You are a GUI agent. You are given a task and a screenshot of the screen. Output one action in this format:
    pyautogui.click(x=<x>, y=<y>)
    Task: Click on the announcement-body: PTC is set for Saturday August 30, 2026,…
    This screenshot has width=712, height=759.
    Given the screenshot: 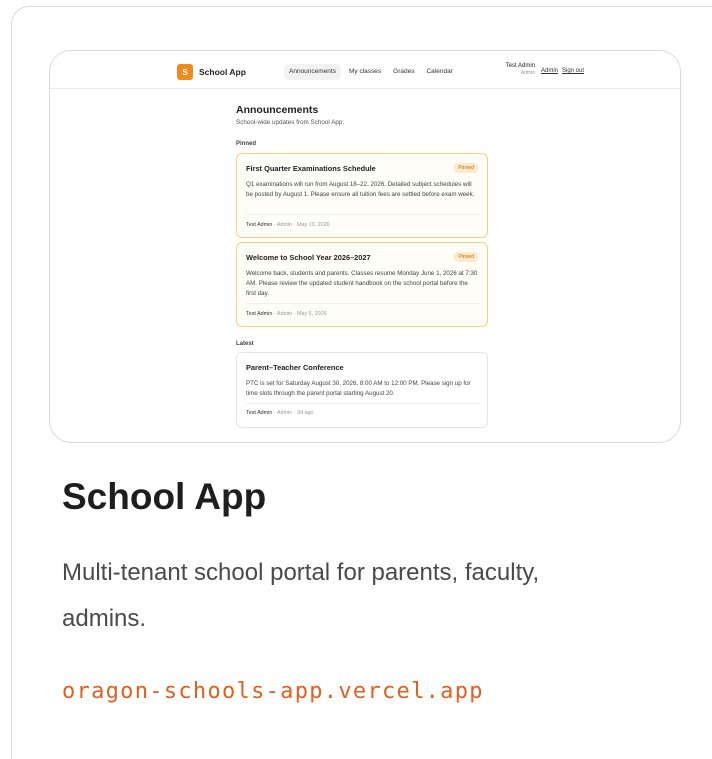 What is the action you would take?
    pyautogui.click(x=358, y=388)
    